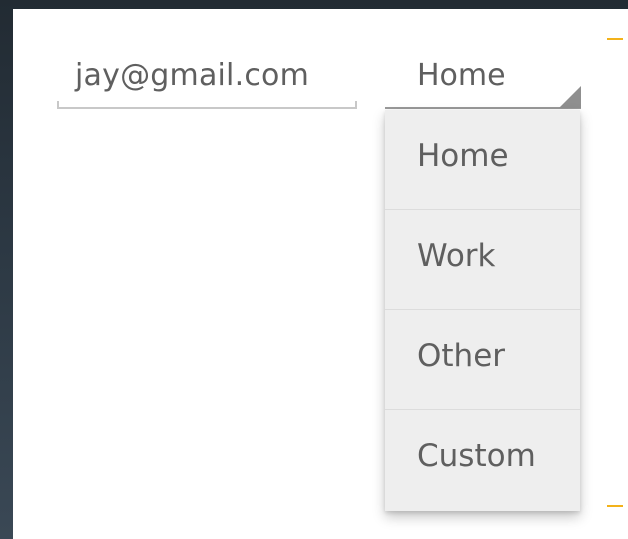 The width and height of the screenshot is (628, 539). What do you see at coordinates (615, 39) in the screenshot?
I see `accent-line-top` at bounding box center [615, 39].